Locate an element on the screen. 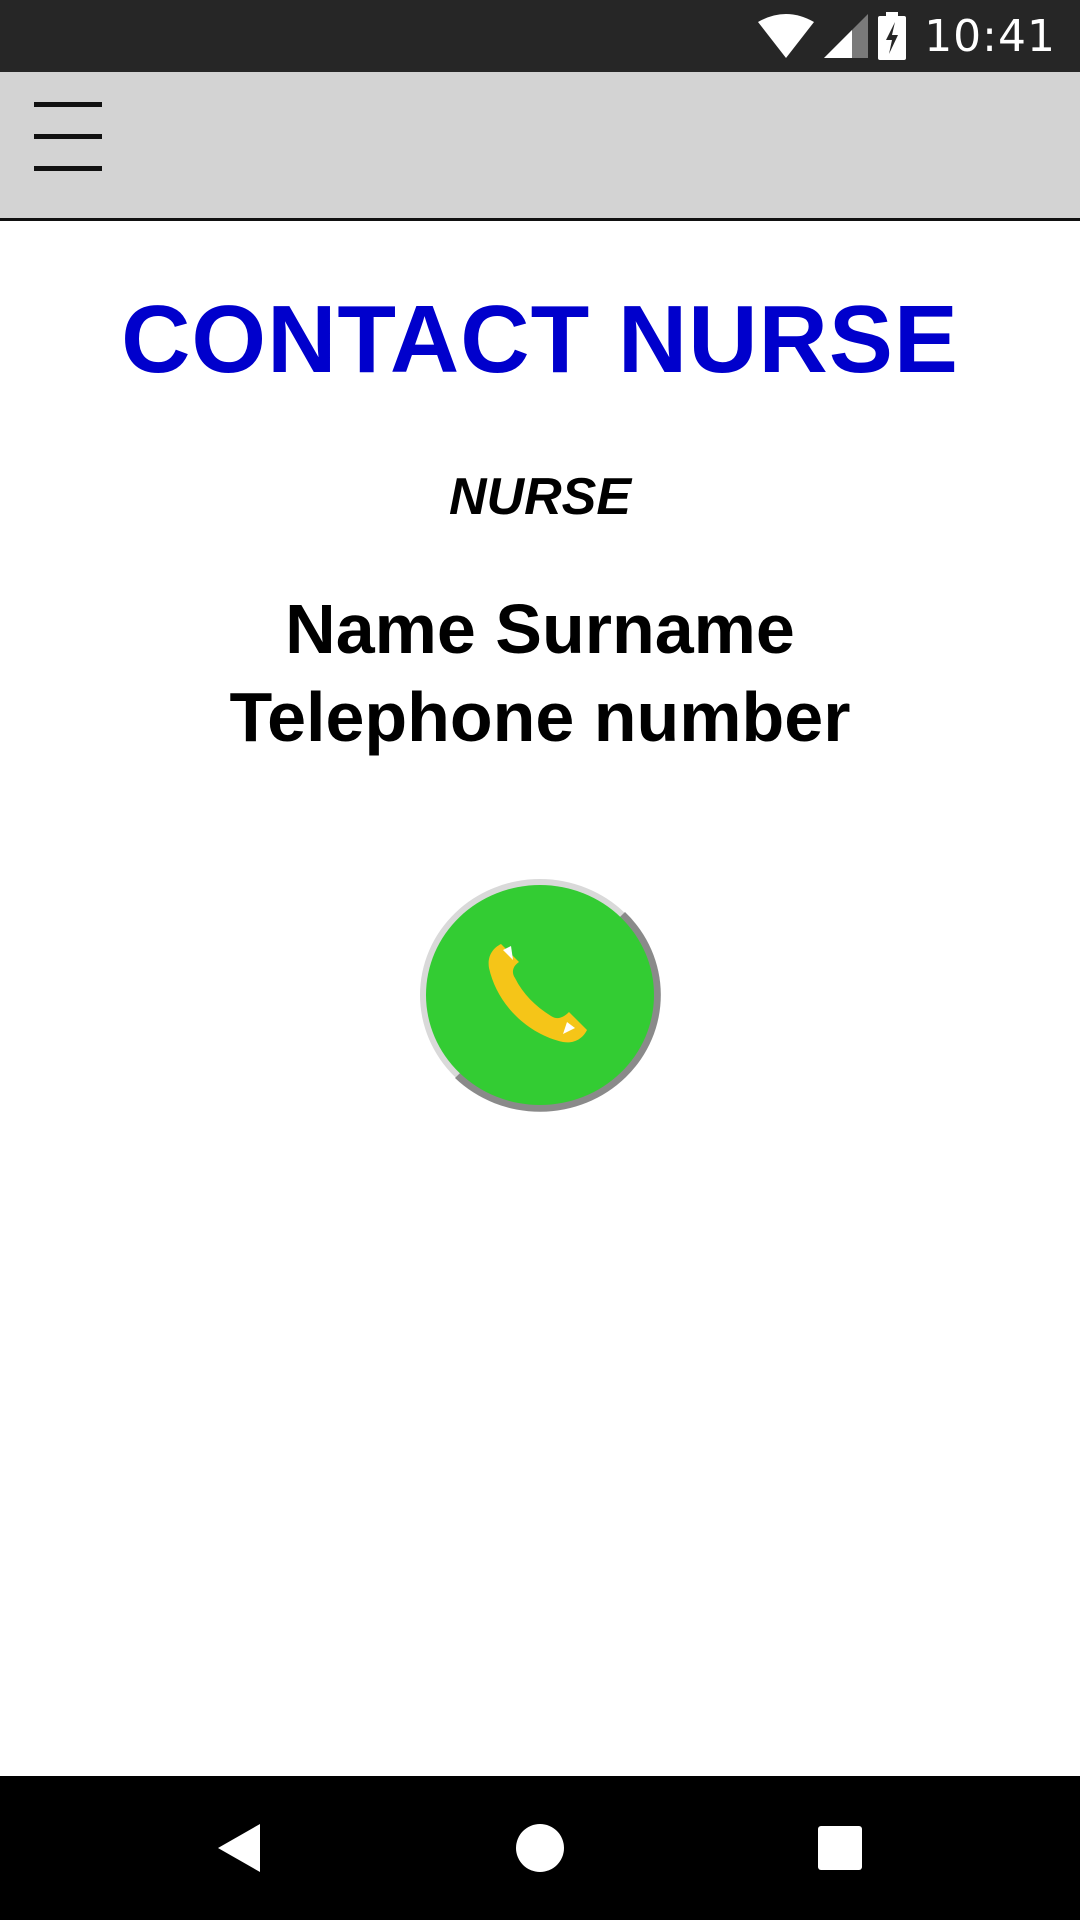  status-bar: 10:41 is located at coordinates (540, 36).